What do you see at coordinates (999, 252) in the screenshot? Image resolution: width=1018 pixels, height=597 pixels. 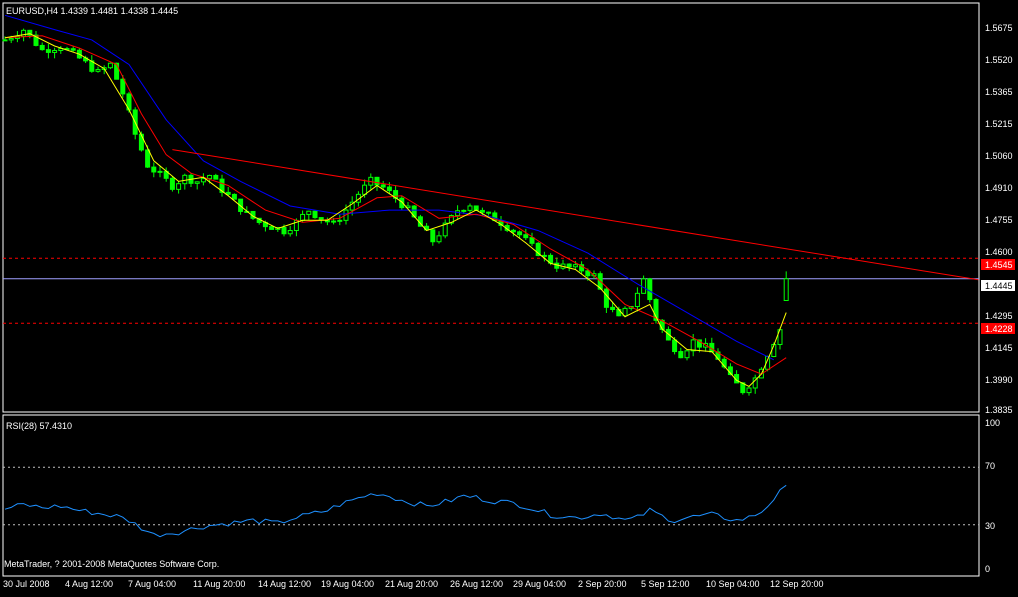 I see `price-tick-label: 1.4600` at bounding box center [999, 252].